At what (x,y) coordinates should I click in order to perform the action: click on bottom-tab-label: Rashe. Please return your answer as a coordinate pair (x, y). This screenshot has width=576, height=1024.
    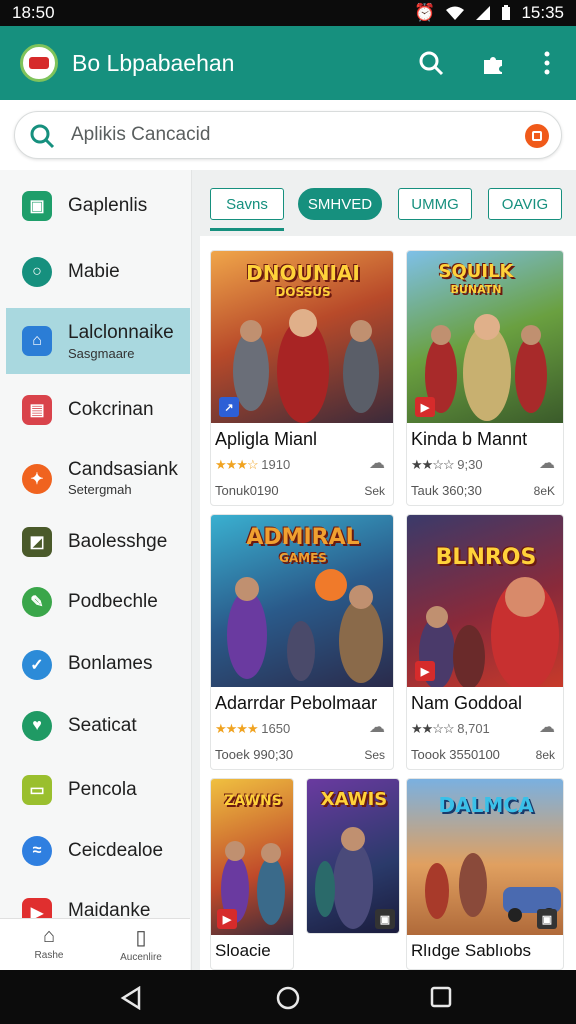
    Looking at the image, I should click on (49, 955).